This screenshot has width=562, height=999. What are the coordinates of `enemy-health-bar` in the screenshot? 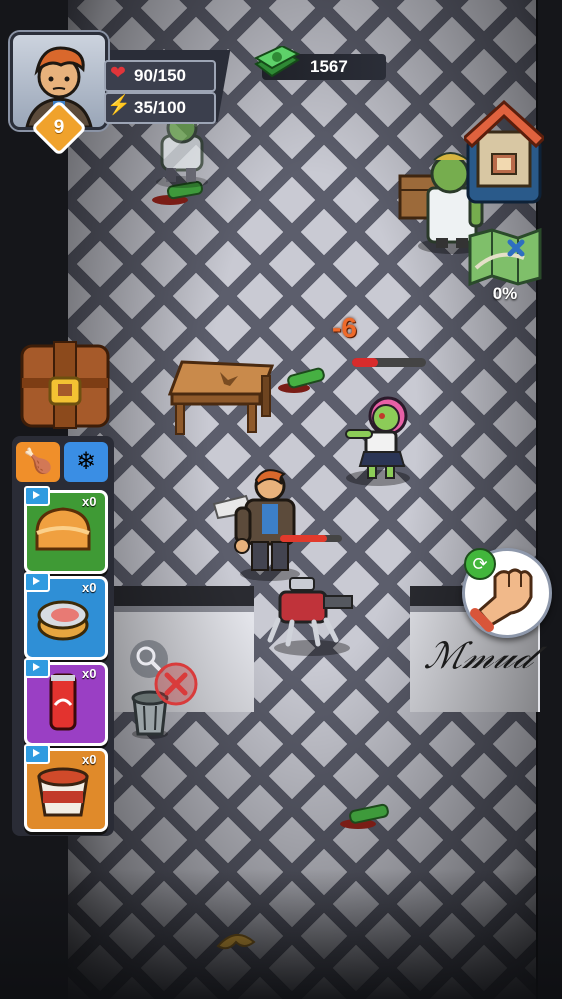 It's located at (389, 362).